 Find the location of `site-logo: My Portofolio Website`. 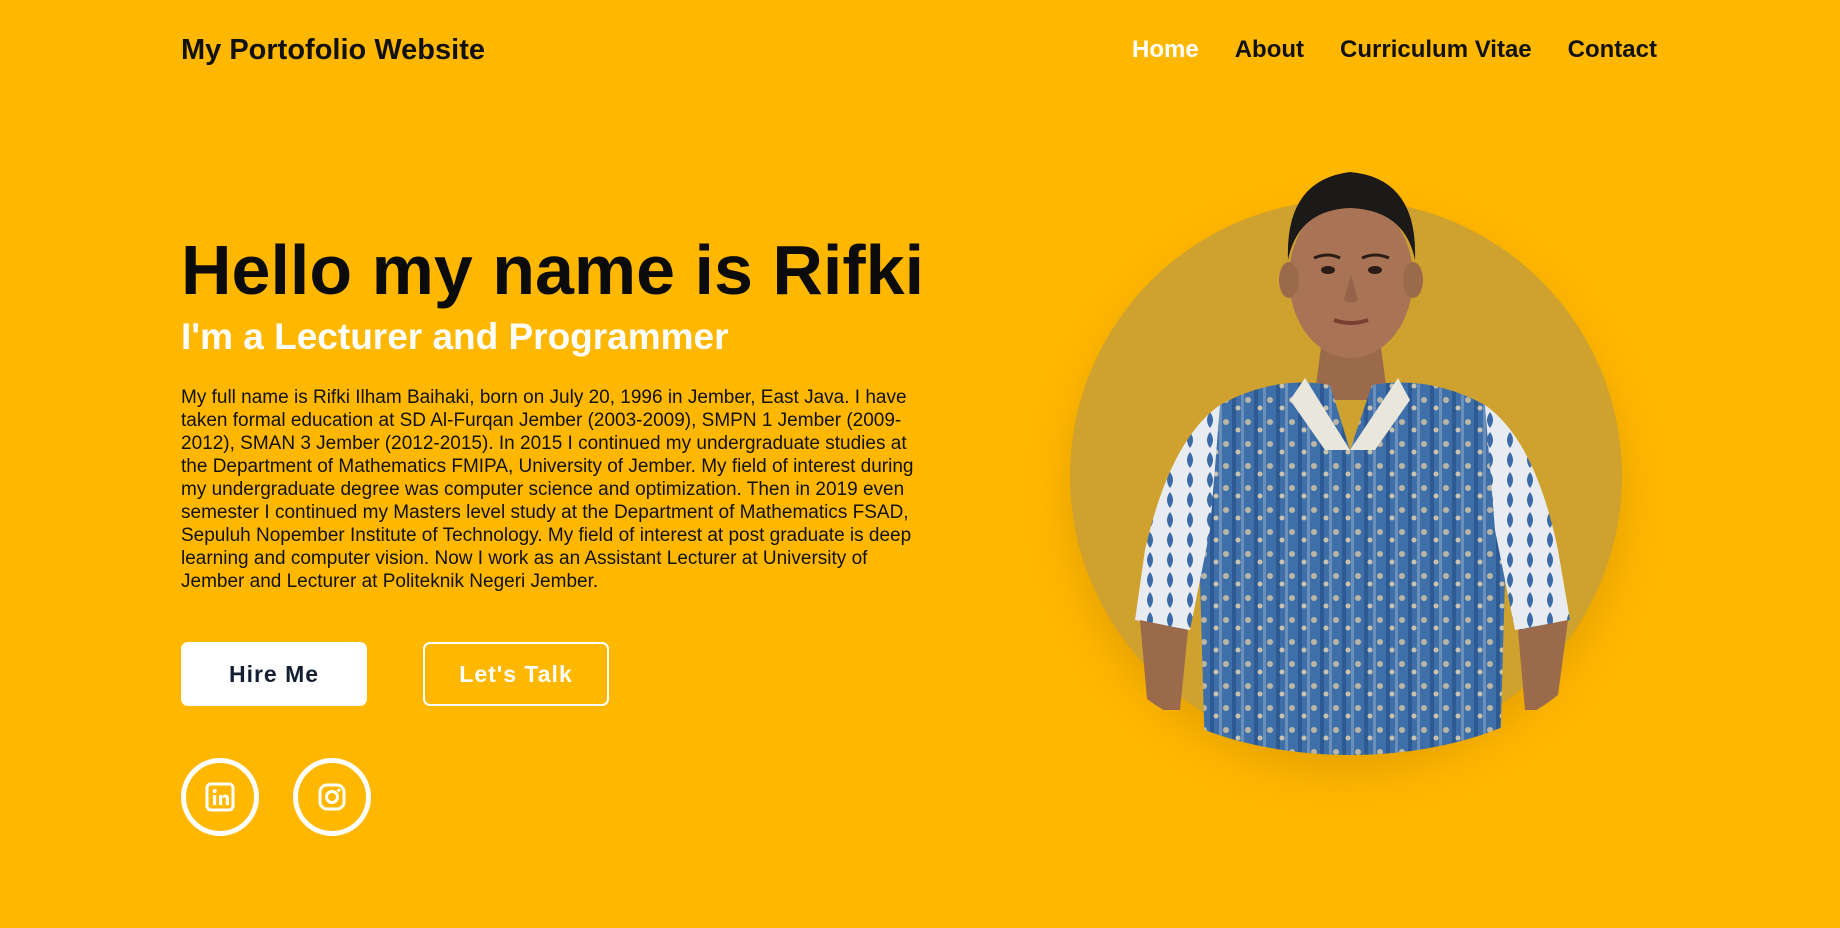

site-logo: My Portofolio Website is located at coordinates (333, 50).